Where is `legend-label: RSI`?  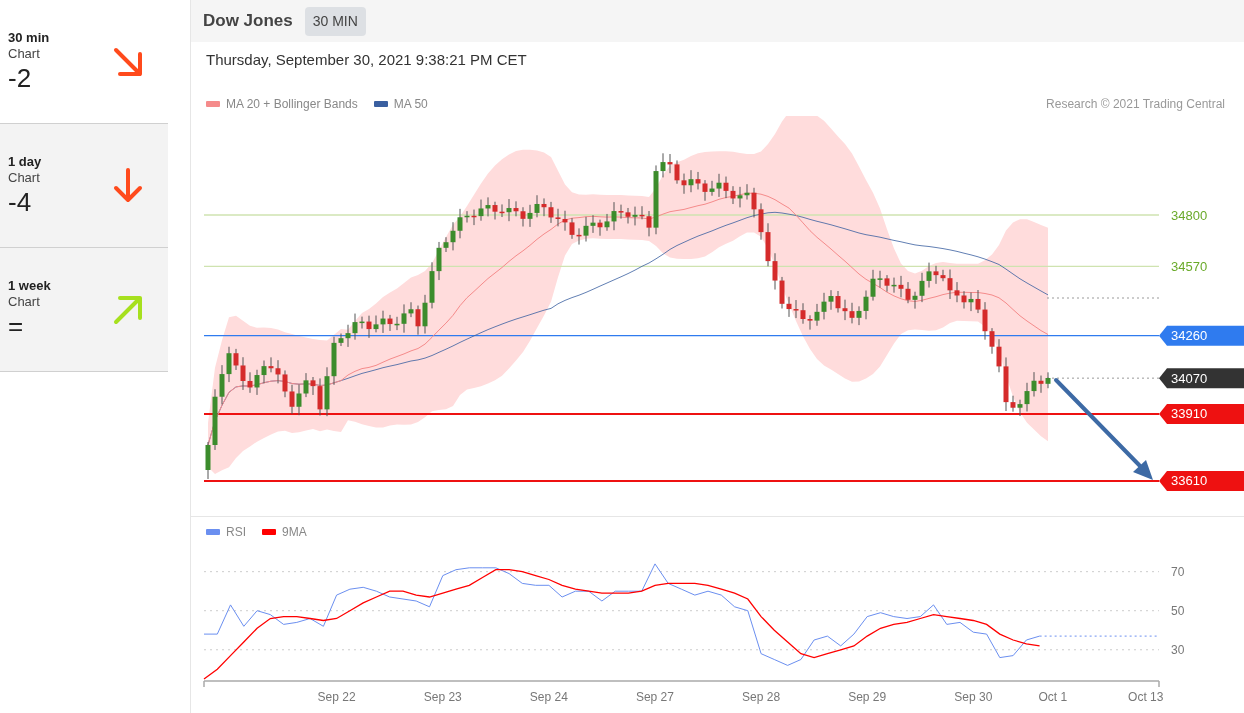
legend-label: RSI is located at coordinates (236, 532).